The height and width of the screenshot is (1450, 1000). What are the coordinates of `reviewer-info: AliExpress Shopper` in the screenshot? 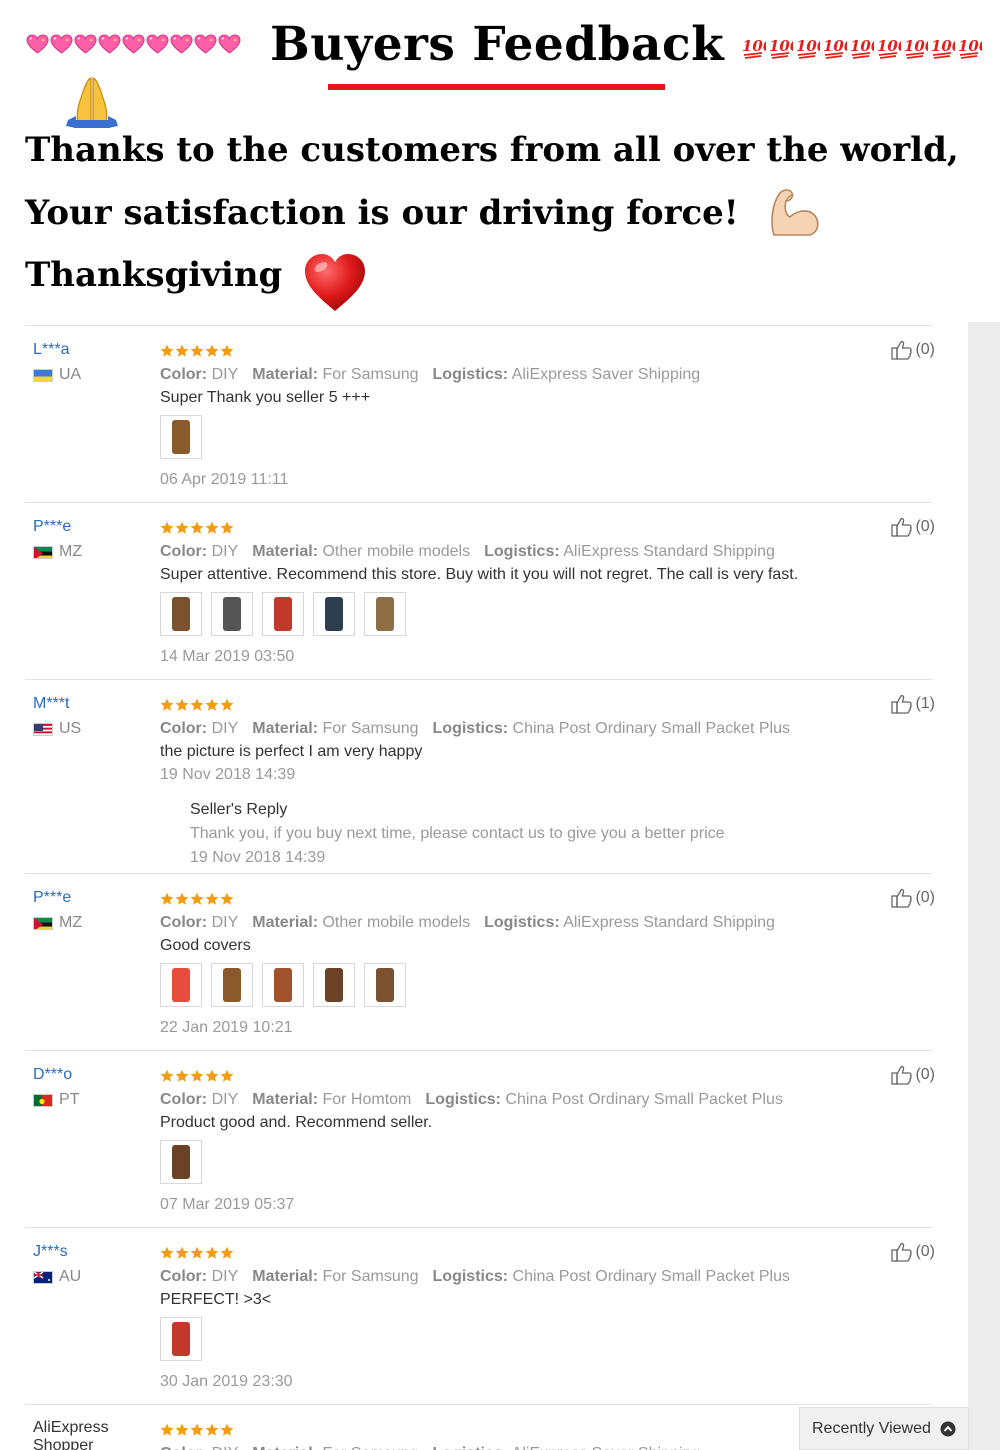 It's located at (93, 1434).